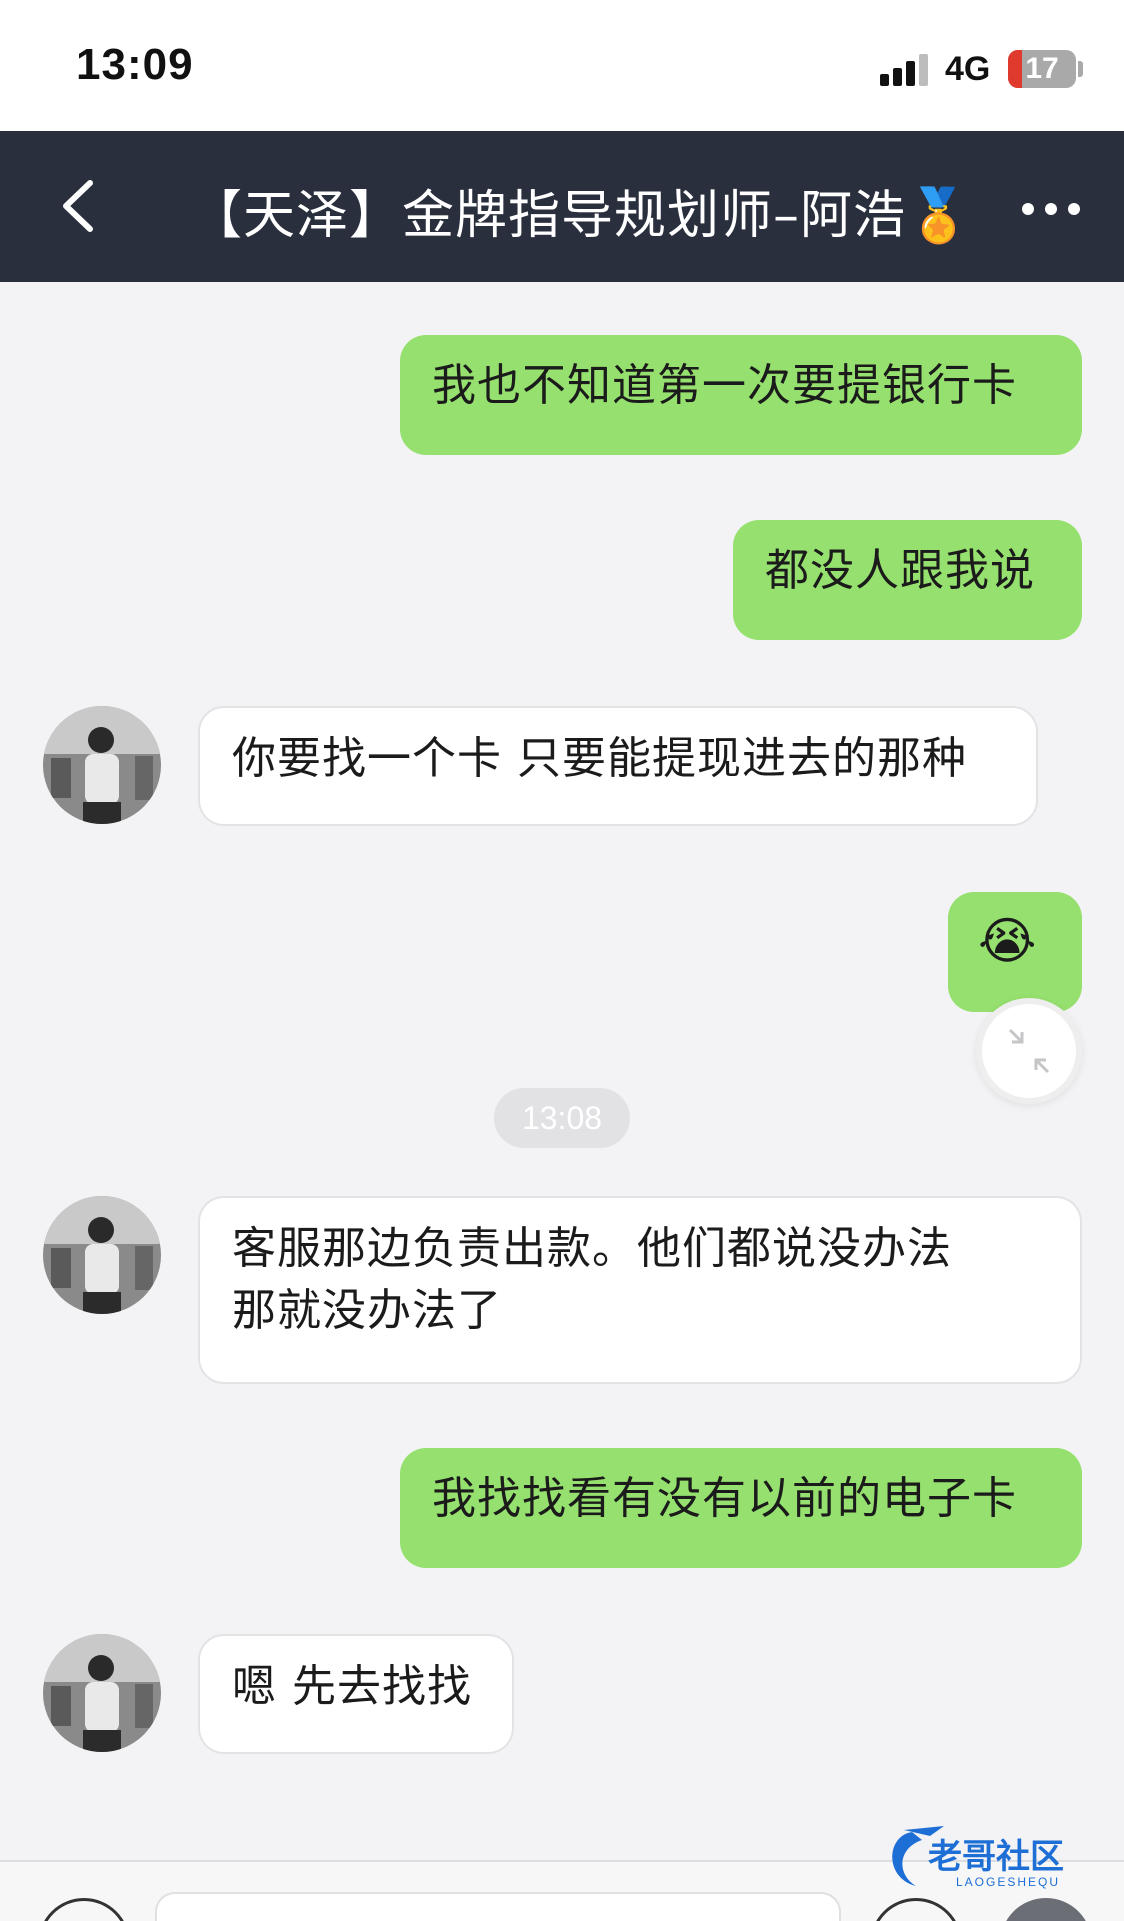 Image resolution: width=1124 pixels, height=1921 pixels. I want to click on chevron-left-icon, so click(78, 206).